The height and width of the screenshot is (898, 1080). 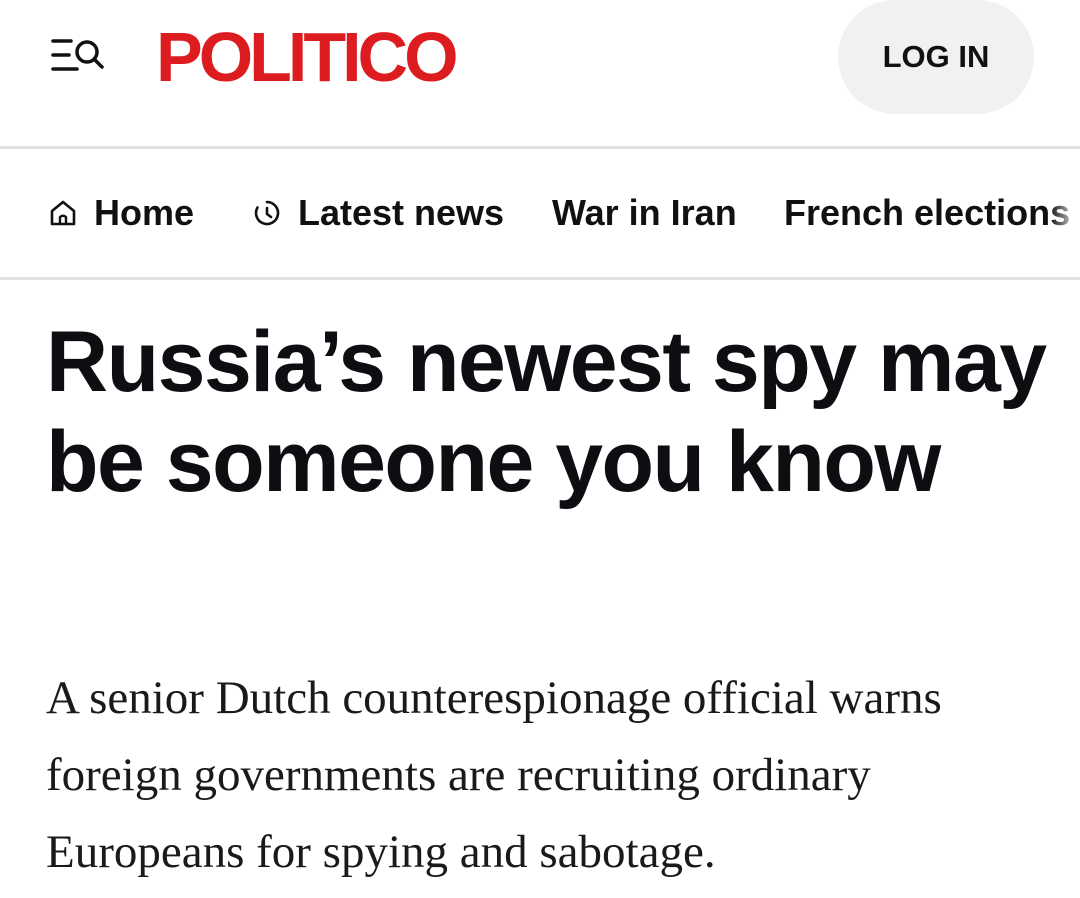 What do you see at coordinates (144, 212) in the screenshot?
I see `nav-item-label: Home` at bounding box center [144, 212].